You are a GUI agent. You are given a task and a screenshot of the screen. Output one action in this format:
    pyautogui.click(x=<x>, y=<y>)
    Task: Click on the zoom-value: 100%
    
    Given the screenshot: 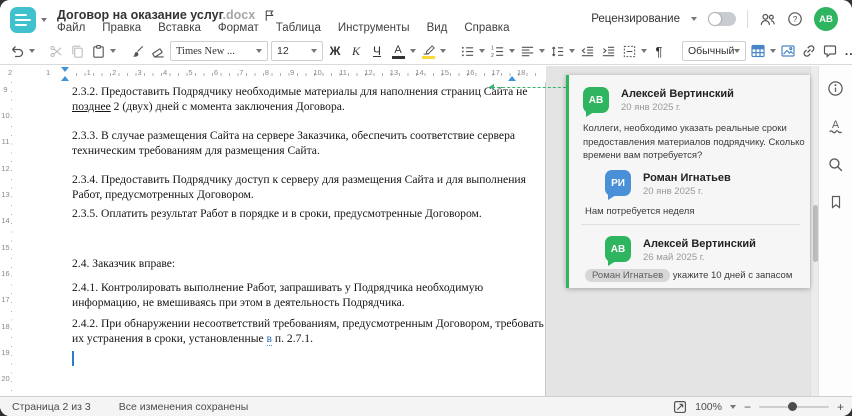 What is the action you would take?
    pyautogui.click(x=708, y=407)
    